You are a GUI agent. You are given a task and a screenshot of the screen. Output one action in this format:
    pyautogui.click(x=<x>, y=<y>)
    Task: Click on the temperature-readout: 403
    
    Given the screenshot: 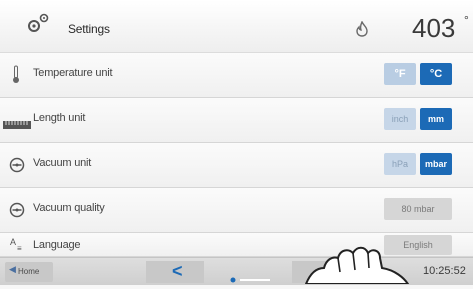 What is the action you would take?
    pyautogui.click(x=434, y=28)
    